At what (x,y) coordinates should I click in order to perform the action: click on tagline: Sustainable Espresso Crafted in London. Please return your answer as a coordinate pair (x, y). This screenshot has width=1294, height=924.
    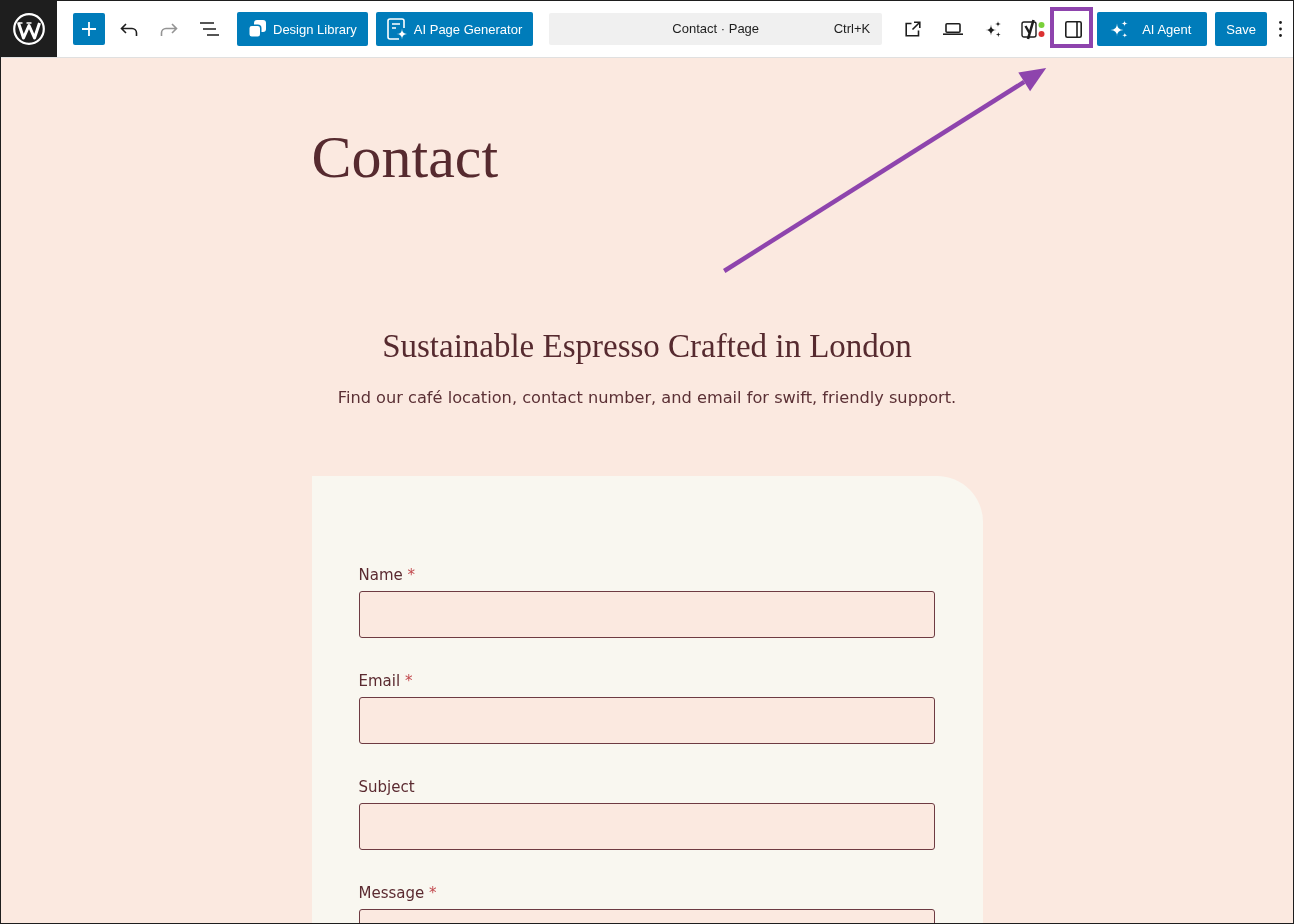
    Looking at the image, I should click on (647, 346).